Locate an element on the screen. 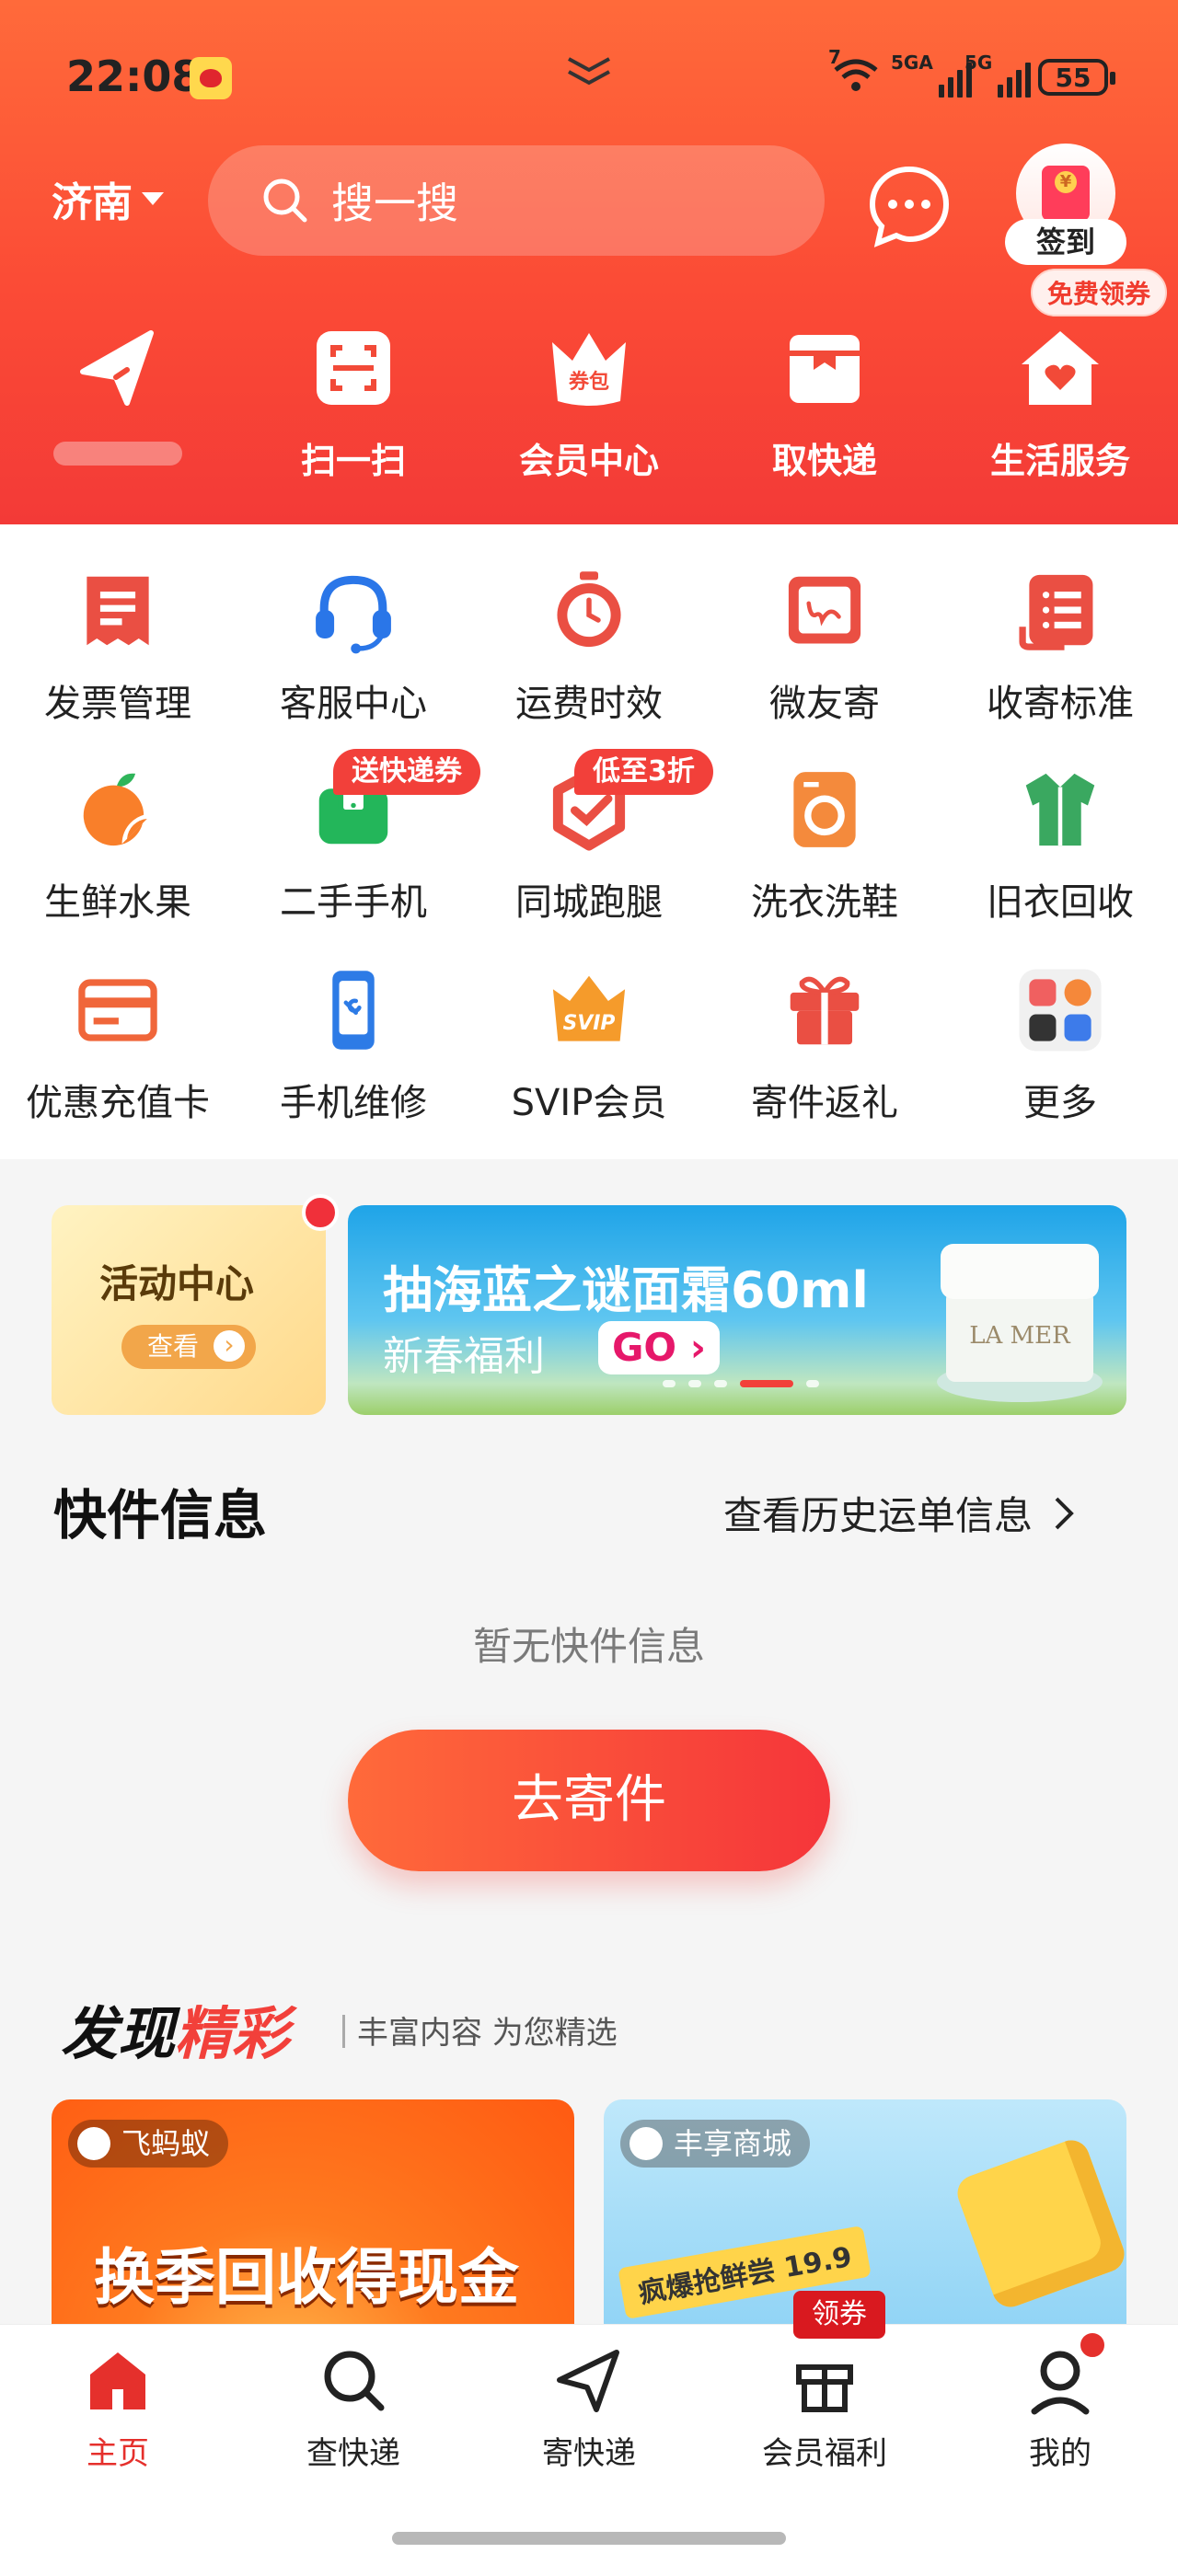 Image resolution: width=1178 pixels, height=2576 pixels. nav-me: 我的 is located at coordinates (1060, 2408).